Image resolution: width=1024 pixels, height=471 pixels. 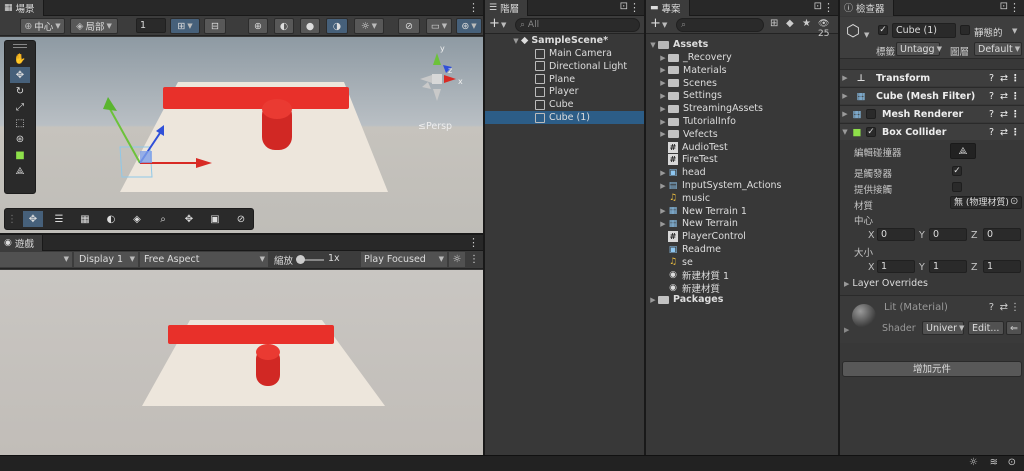 What do you see at coordinates (369, 26) in the screenshot?
I see `scene-visibility: ☼ ▼` at bounding box center [369, 26].